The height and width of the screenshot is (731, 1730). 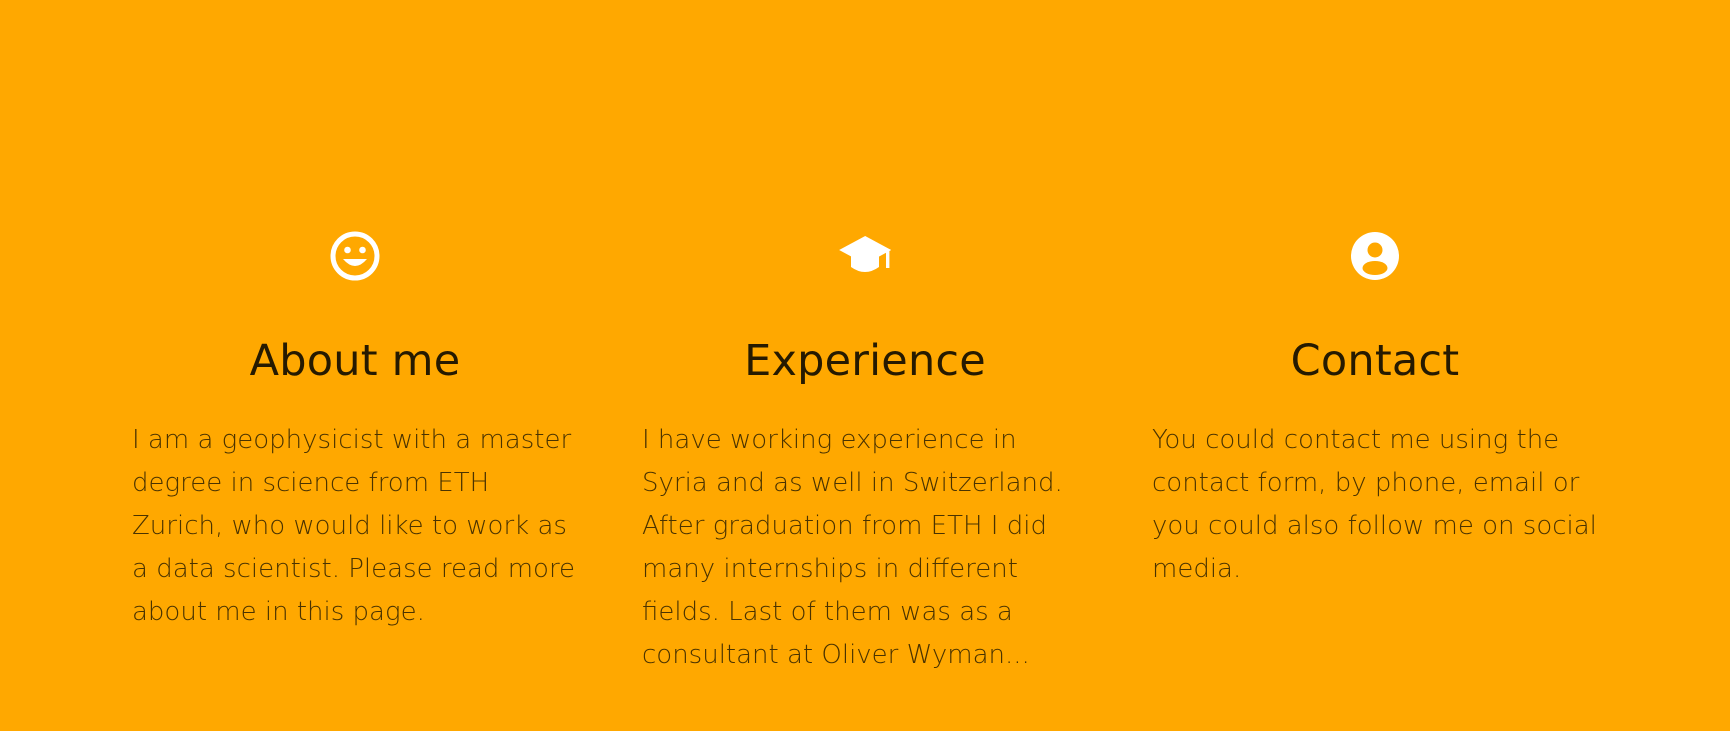 What do you see at coordinates (865, 361) in the screenshot?
I see `feature-title: Experience` at bounding box center [865, 361].